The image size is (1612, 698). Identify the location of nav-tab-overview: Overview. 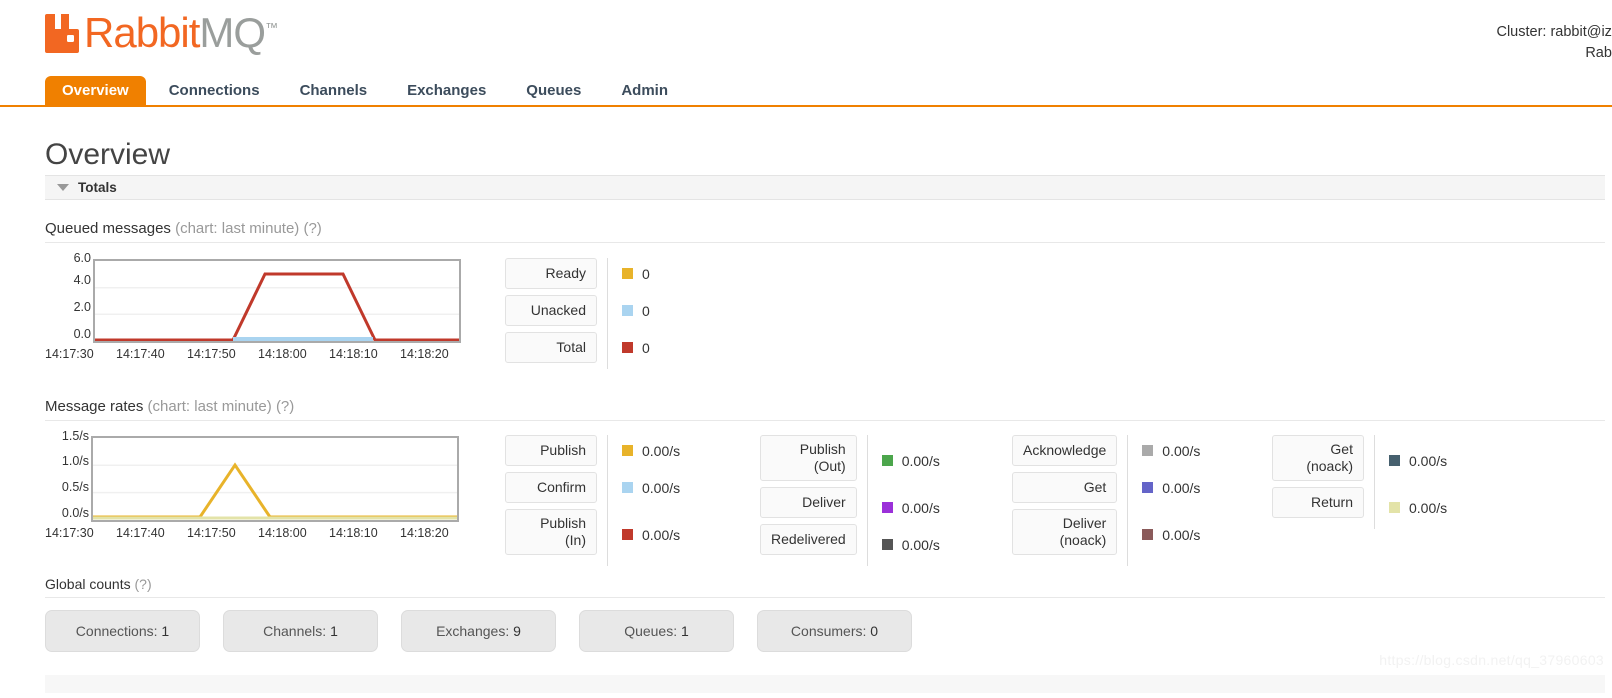
(95, 91).